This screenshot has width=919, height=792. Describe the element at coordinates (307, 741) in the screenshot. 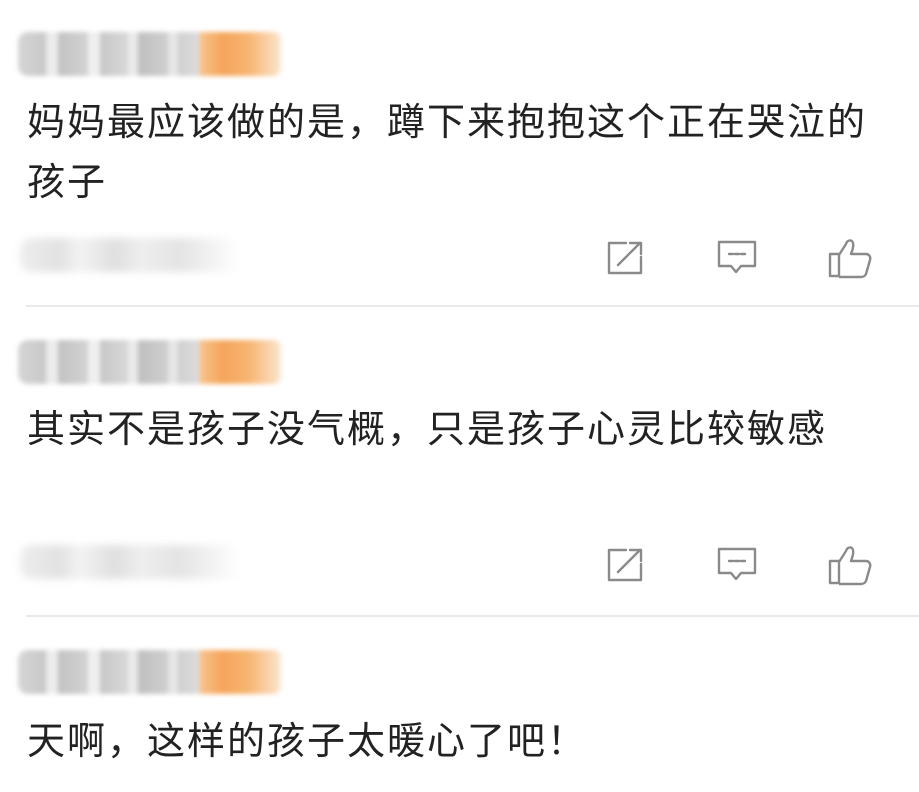

I see `comment-text: 天啊，这样的孩子太暖心了吧！` at that location.